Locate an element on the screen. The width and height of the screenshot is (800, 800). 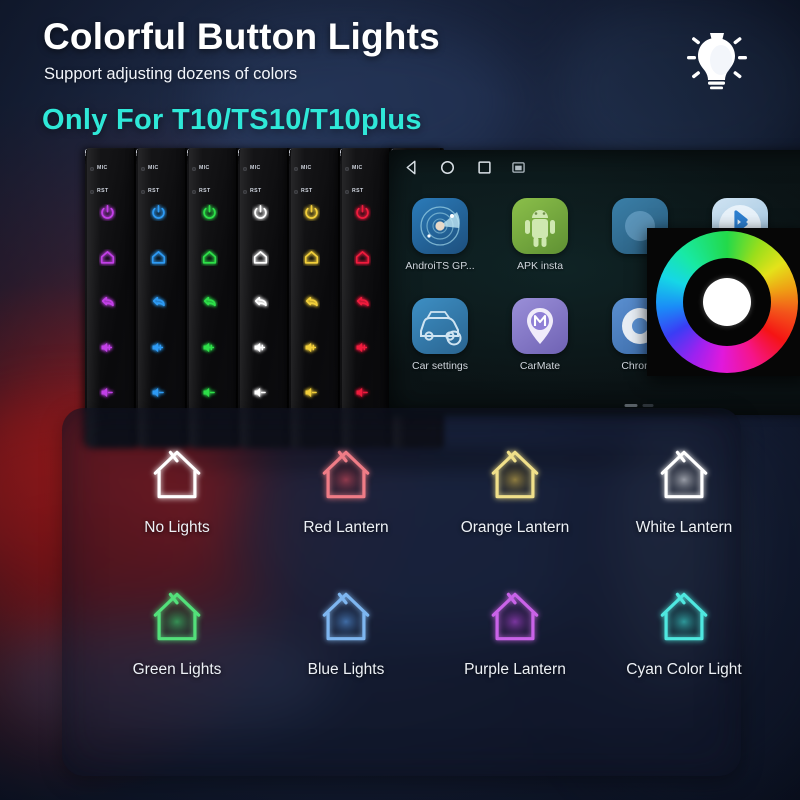
legend-item-purple-lantern: Purple Lantern is located at coordinates (515, 628).